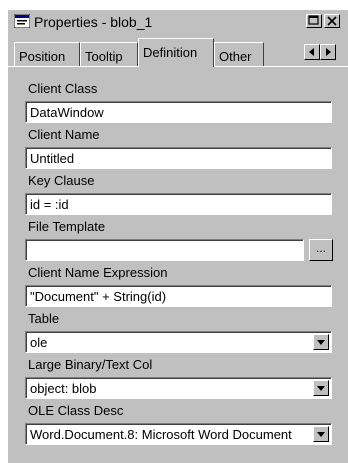  I want to click on table-select: ole, so click(178, 342).